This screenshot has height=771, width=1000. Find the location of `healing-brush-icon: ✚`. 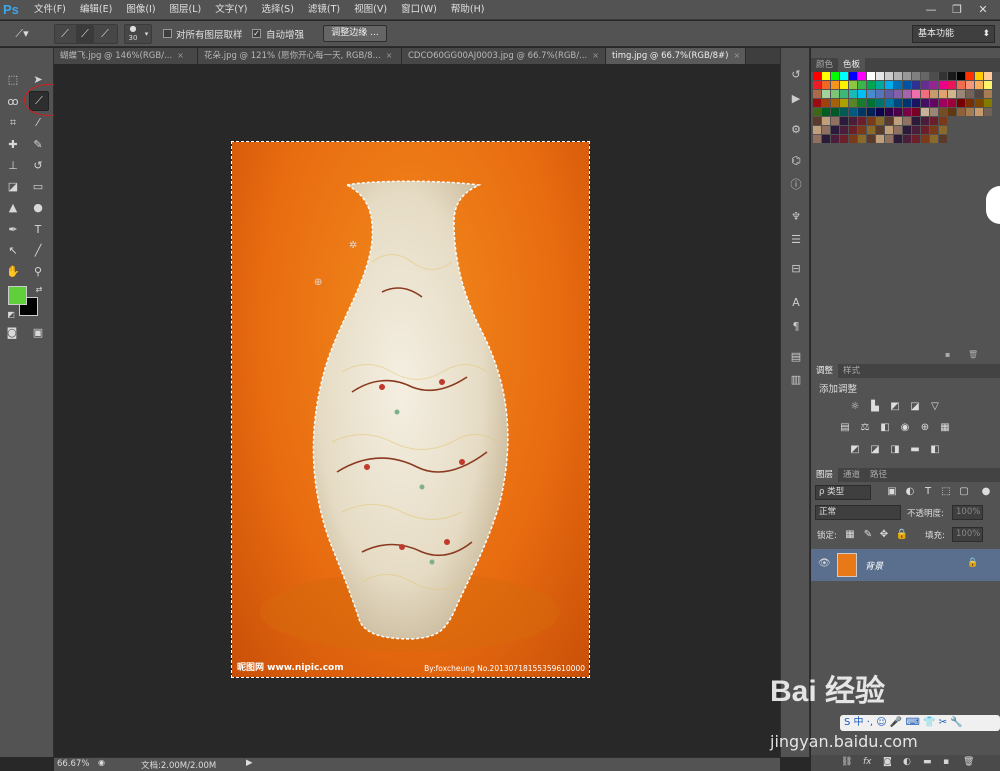

healing-brush-icon: ✚ is located at coordinates (13, 145).